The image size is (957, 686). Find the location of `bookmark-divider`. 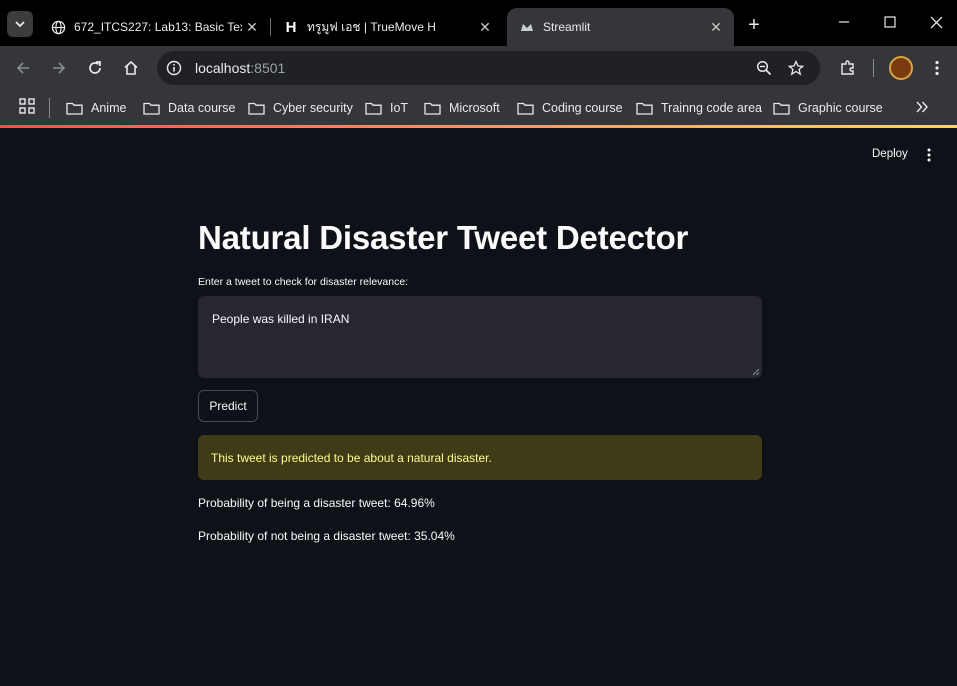

bookmark-divider is located at coordinates (49, 108).